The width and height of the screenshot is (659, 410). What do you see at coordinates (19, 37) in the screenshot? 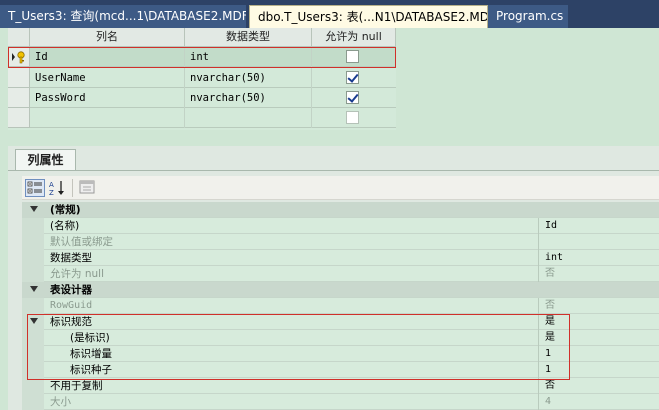
I see `grid-corner` at bounding box center [19, 37].